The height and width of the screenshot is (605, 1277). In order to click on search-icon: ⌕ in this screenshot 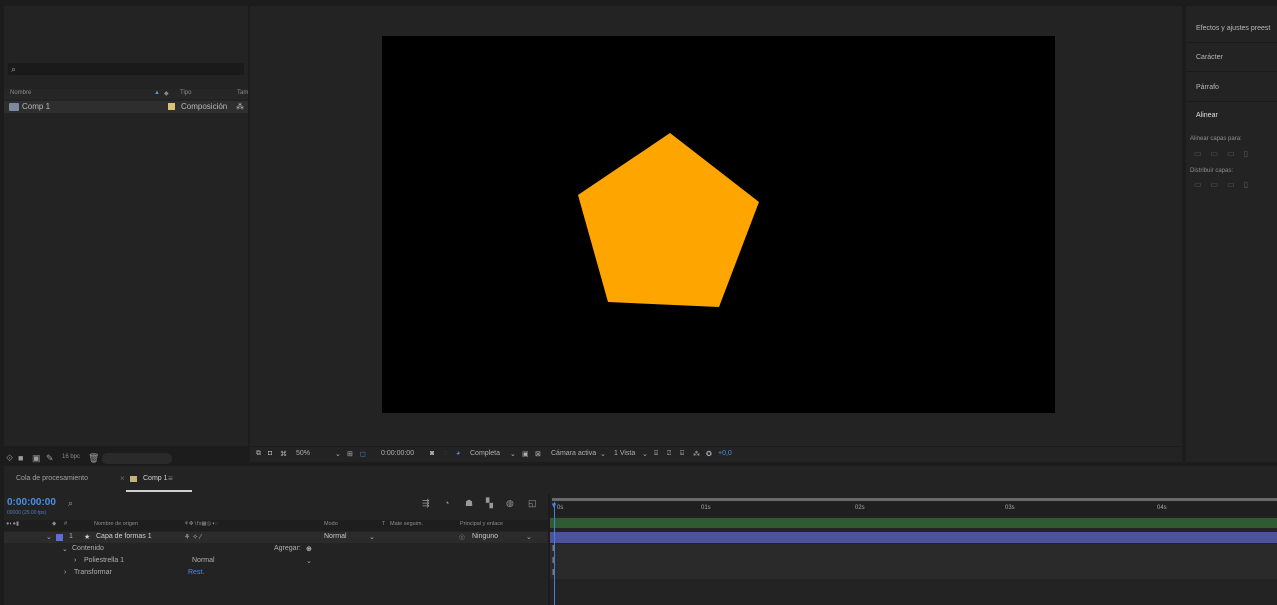, I will do `click(70, 503)`.